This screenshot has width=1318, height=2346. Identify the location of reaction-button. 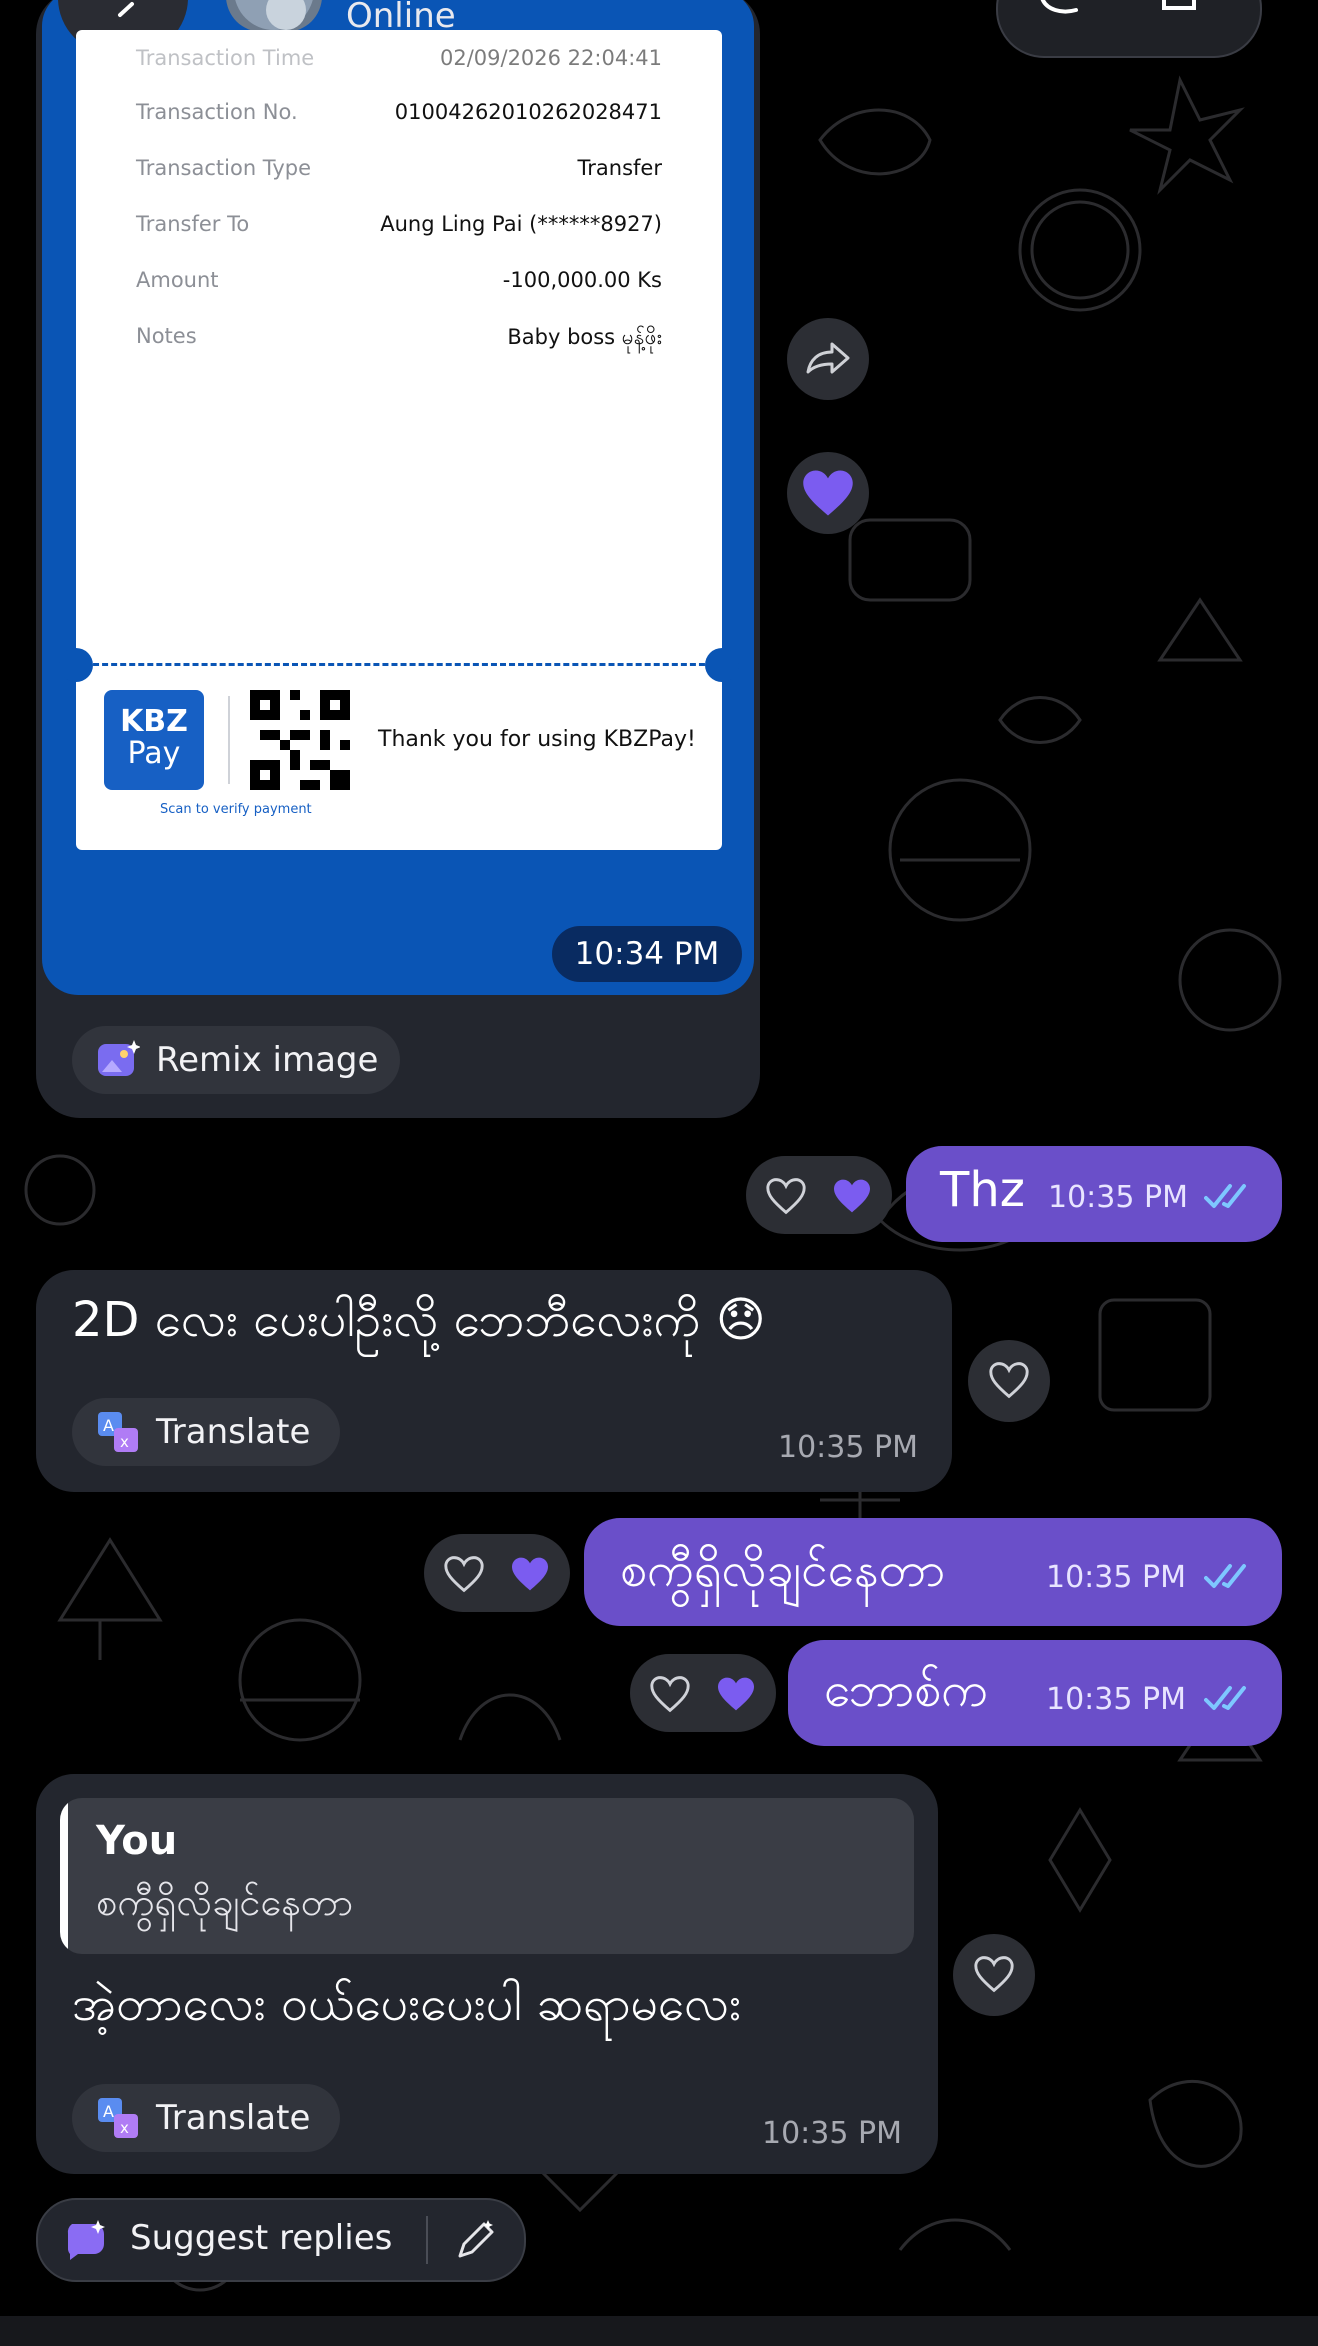
(828, 493).